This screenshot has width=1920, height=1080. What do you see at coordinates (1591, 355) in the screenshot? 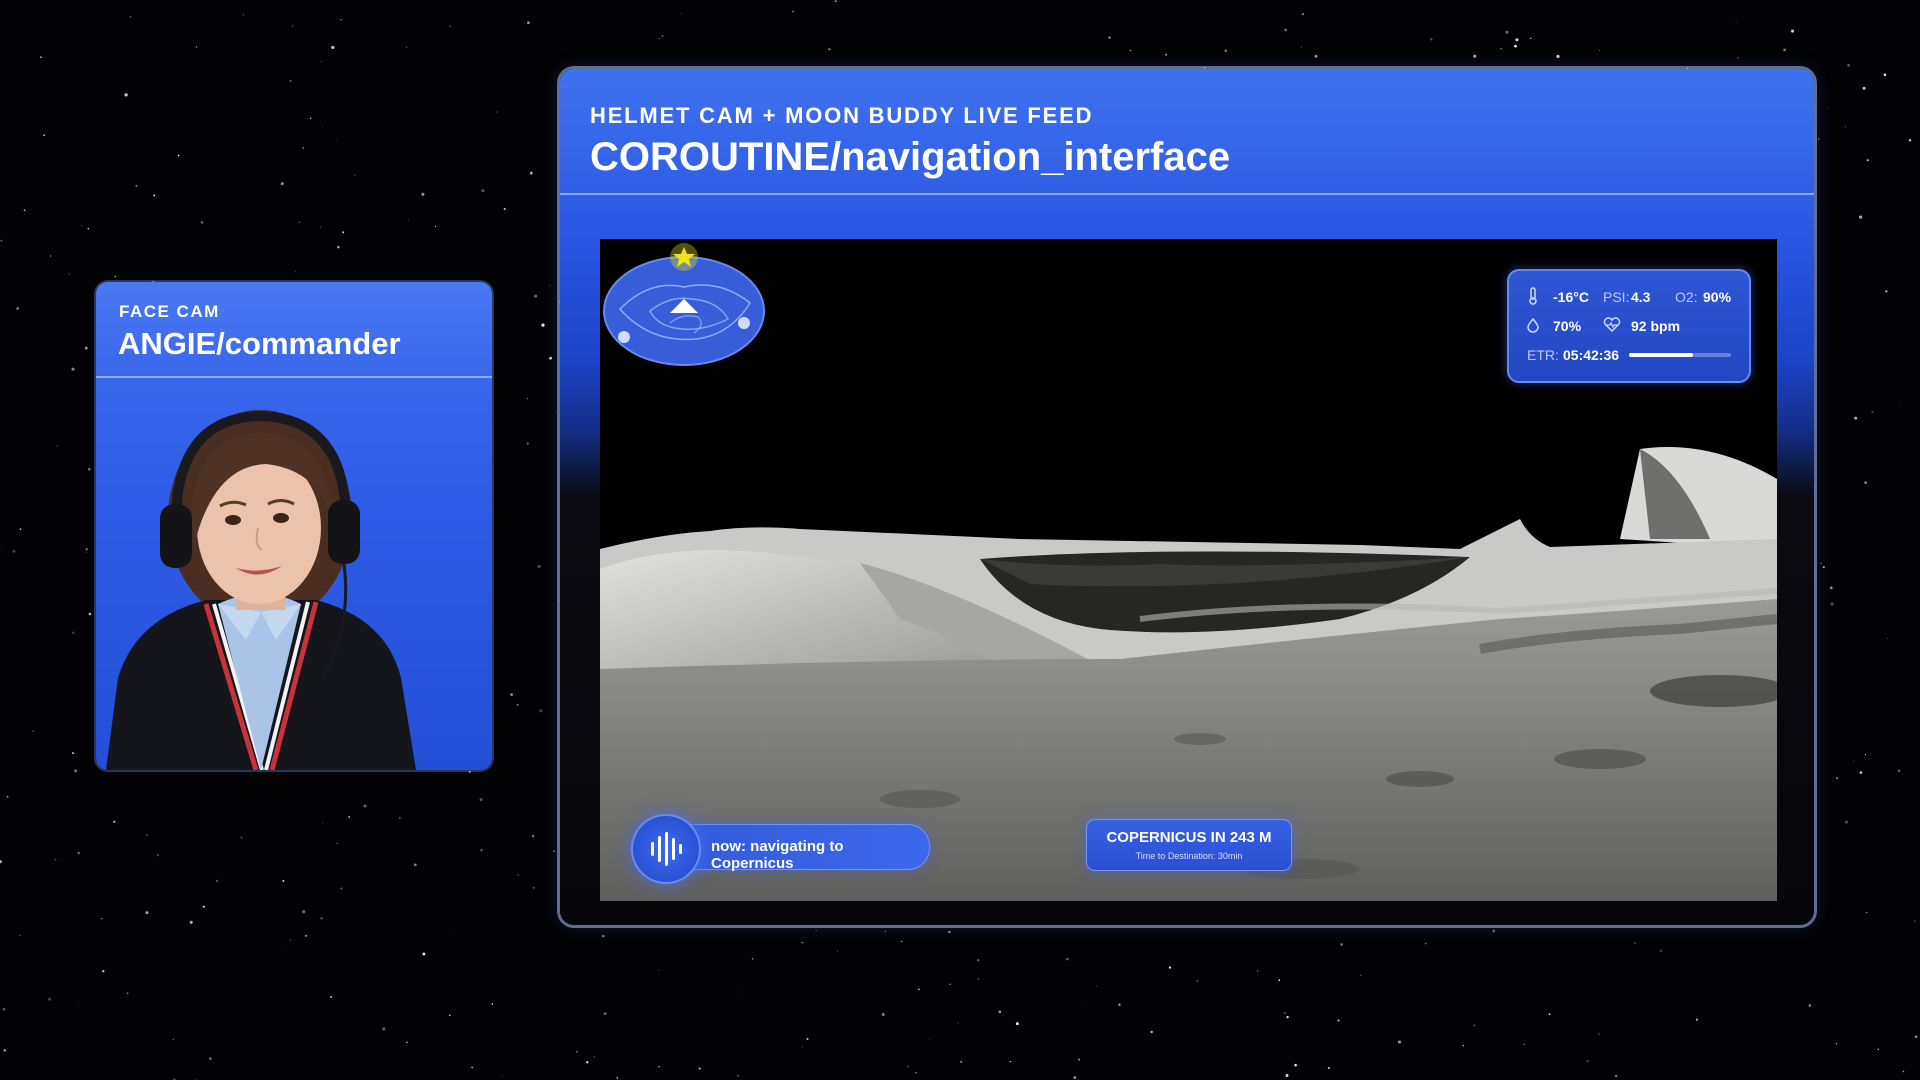
I see `etr-value: 05:42:36` at bounding box center [1591, 355].